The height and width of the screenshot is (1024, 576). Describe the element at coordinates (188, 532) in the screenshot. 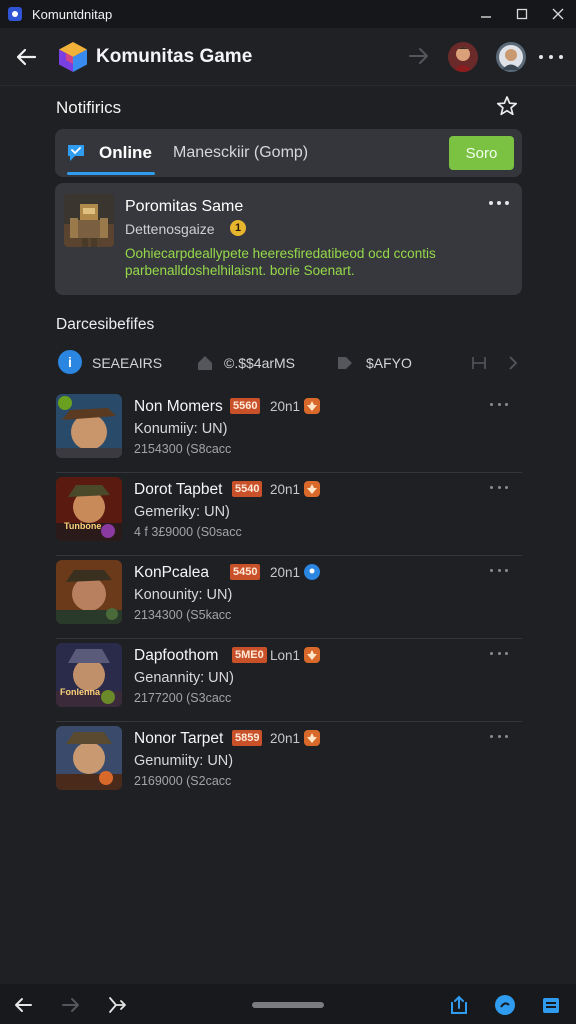

I see `game-stats: 4 f 3£9000 (S0sacc` at that location.